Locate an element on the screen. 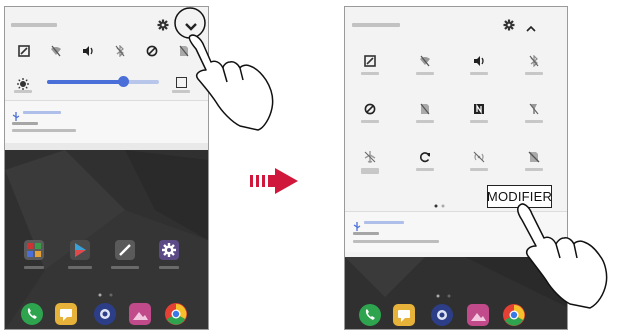  pointing-hand-left is located at coordinates (231, 82).